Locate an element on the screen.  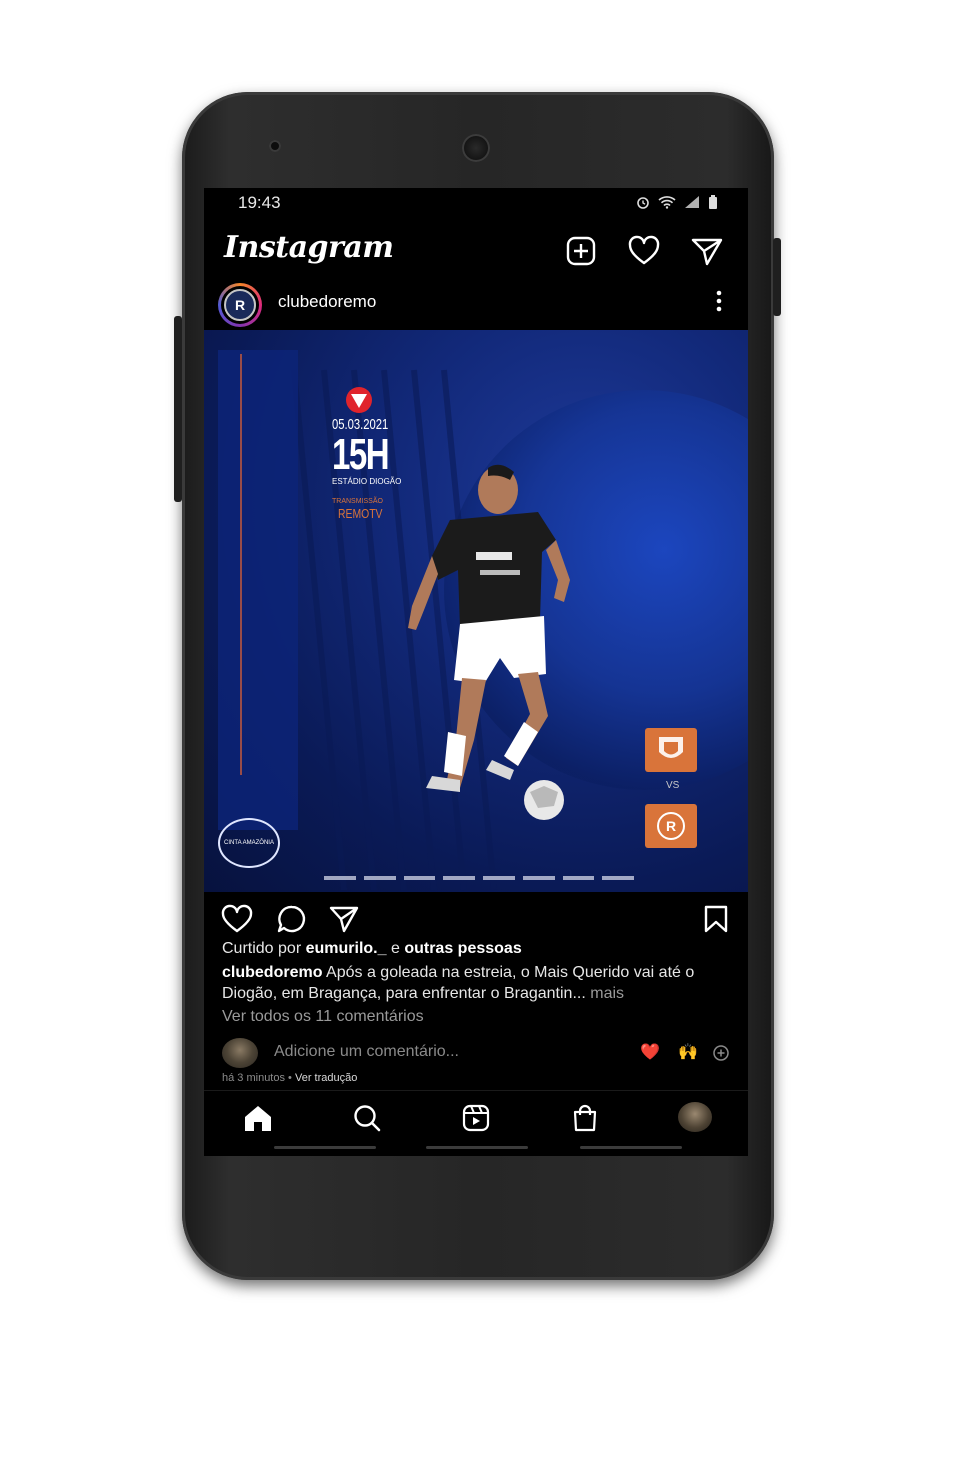
match-time: 15H is located at coordinates (361, 454).